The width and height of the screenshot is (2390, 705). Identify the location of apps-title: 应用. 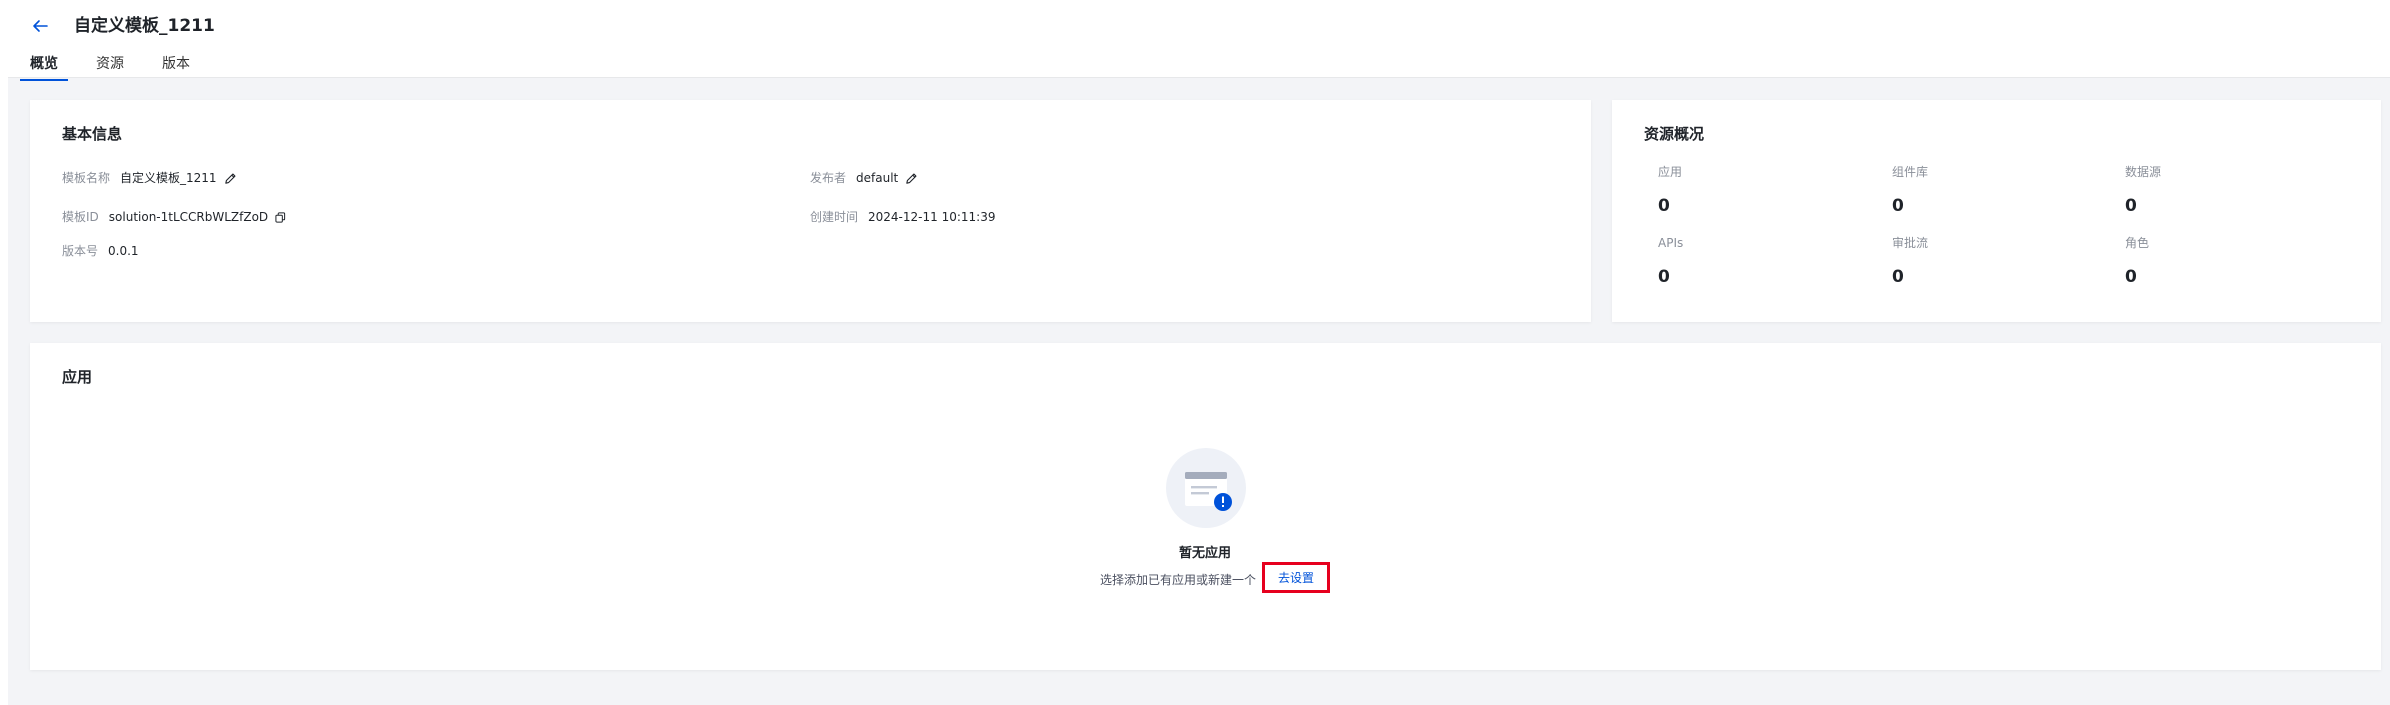
(77, 377).